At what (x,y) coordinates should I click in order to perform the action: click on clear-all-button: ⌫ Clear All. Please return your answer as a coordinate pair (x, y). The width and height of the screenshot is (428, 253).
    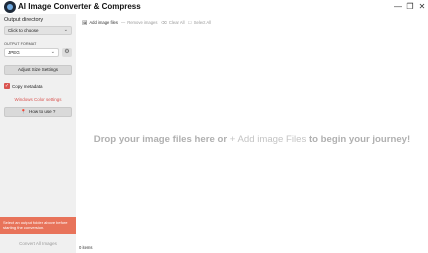
    Looking at the image, I should click on (173, 23).